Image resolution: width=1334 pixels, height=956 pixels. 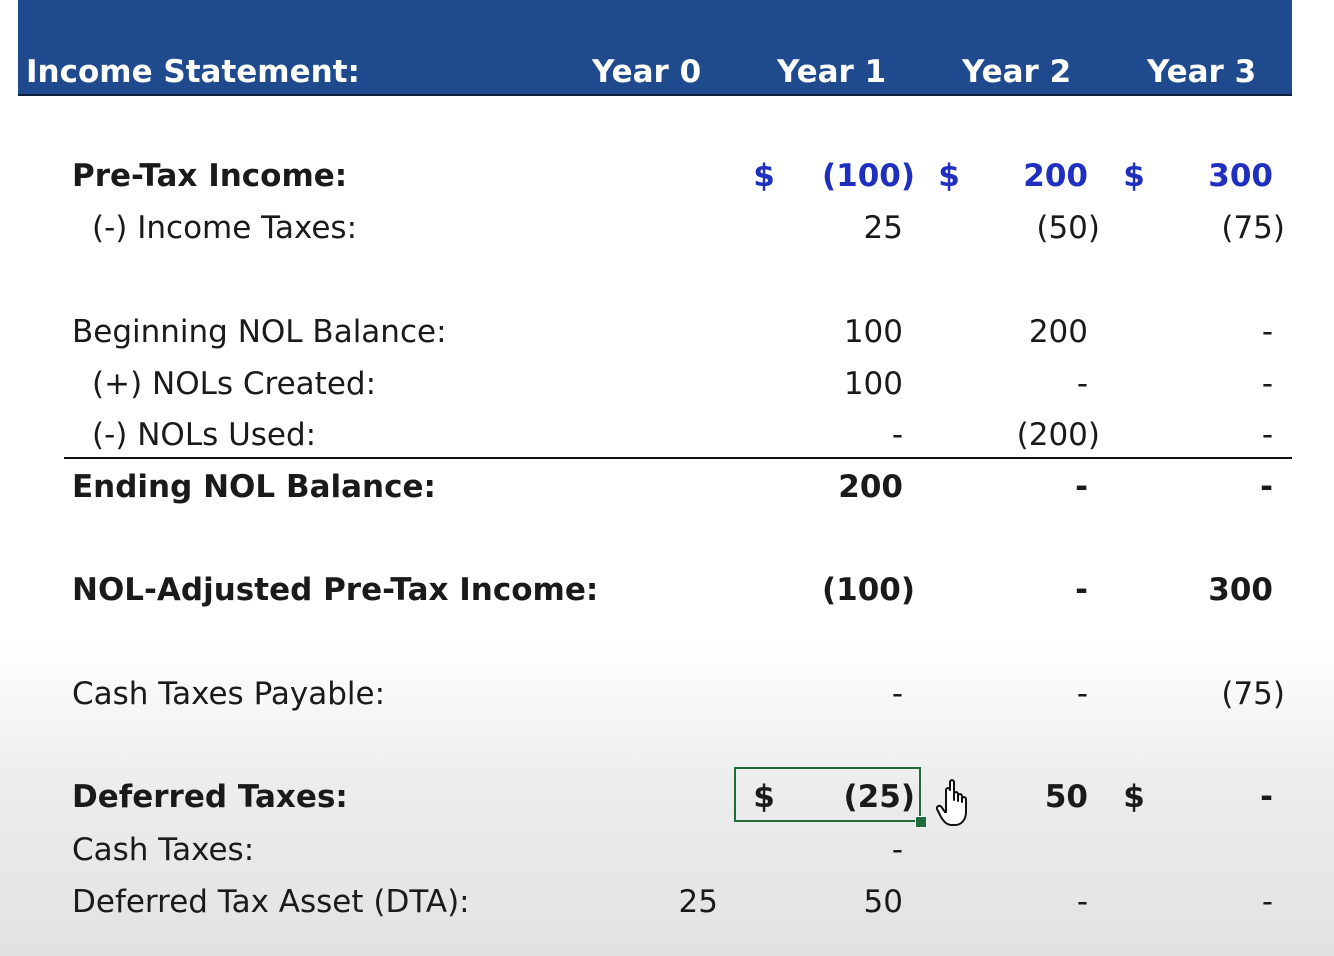 What do you see at coordinates (667, 487) in the screenshot?
I see `row-ending-nol: Ending NOL Balance: 200 - -` at bounding box center [667, 487].